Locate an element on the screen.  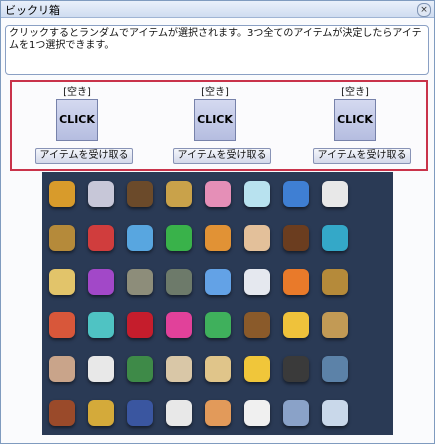
orange-potion-icon is located at coordinates (295, 281).